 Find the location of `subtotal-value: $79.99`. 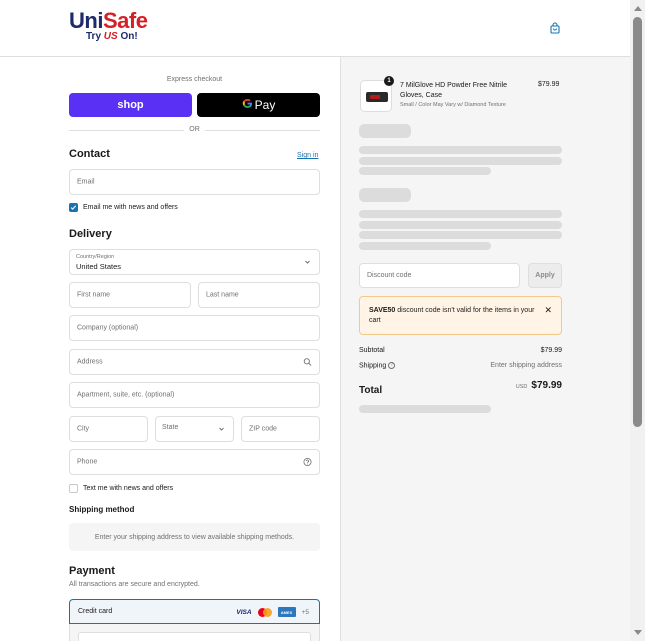

subtotal-value: $79.99 is located at coordinates (551, 350).